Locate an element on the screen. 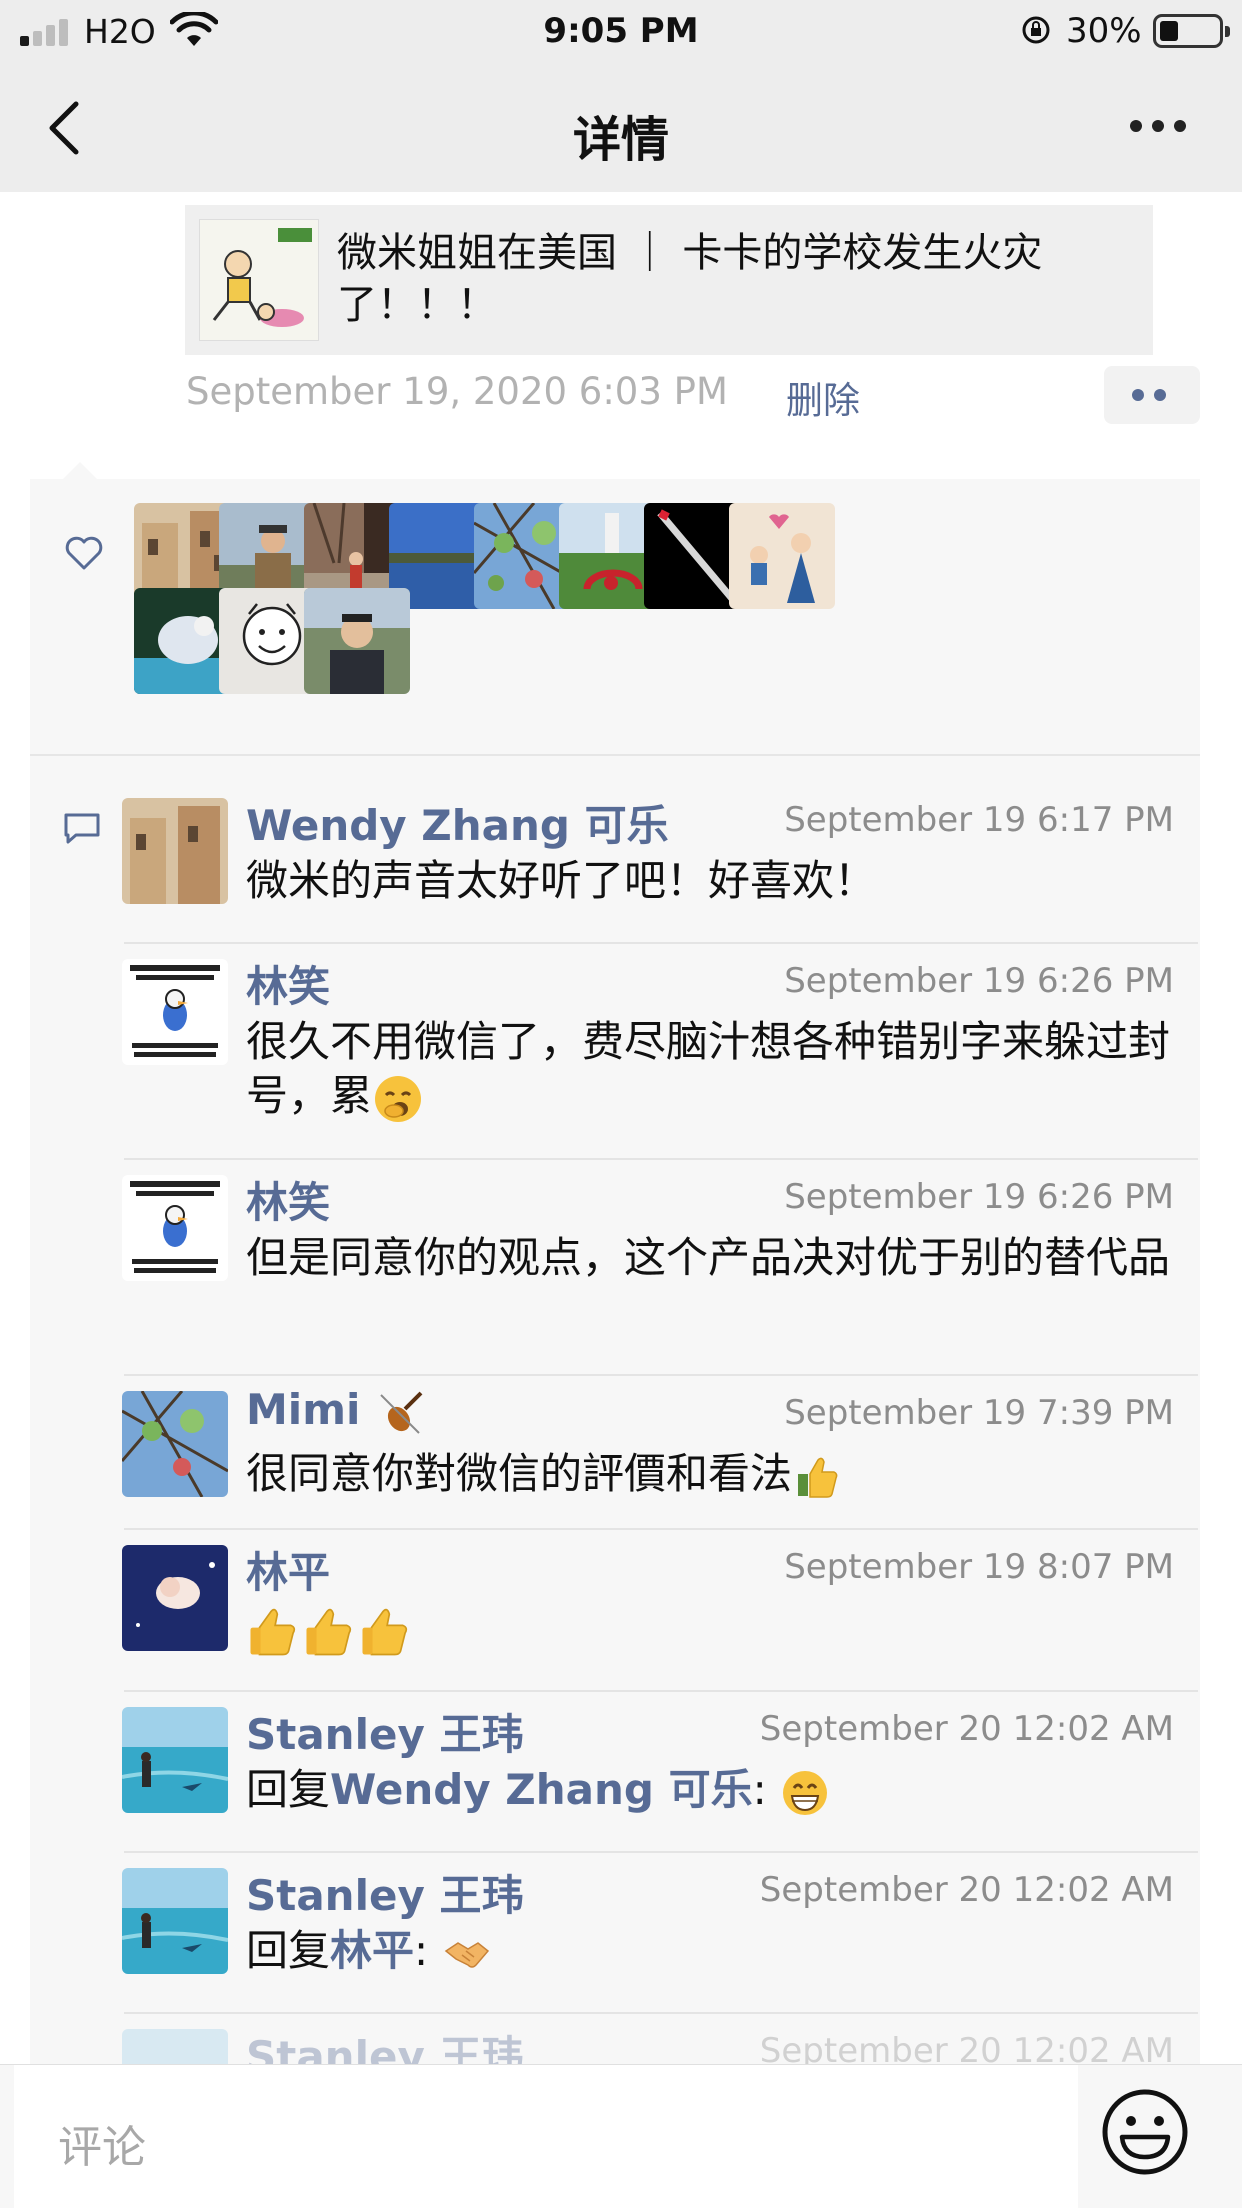 The width and height of the screenshot is (1242, 2208). nav-bar: 详情 is located at coordinates (621, 126).